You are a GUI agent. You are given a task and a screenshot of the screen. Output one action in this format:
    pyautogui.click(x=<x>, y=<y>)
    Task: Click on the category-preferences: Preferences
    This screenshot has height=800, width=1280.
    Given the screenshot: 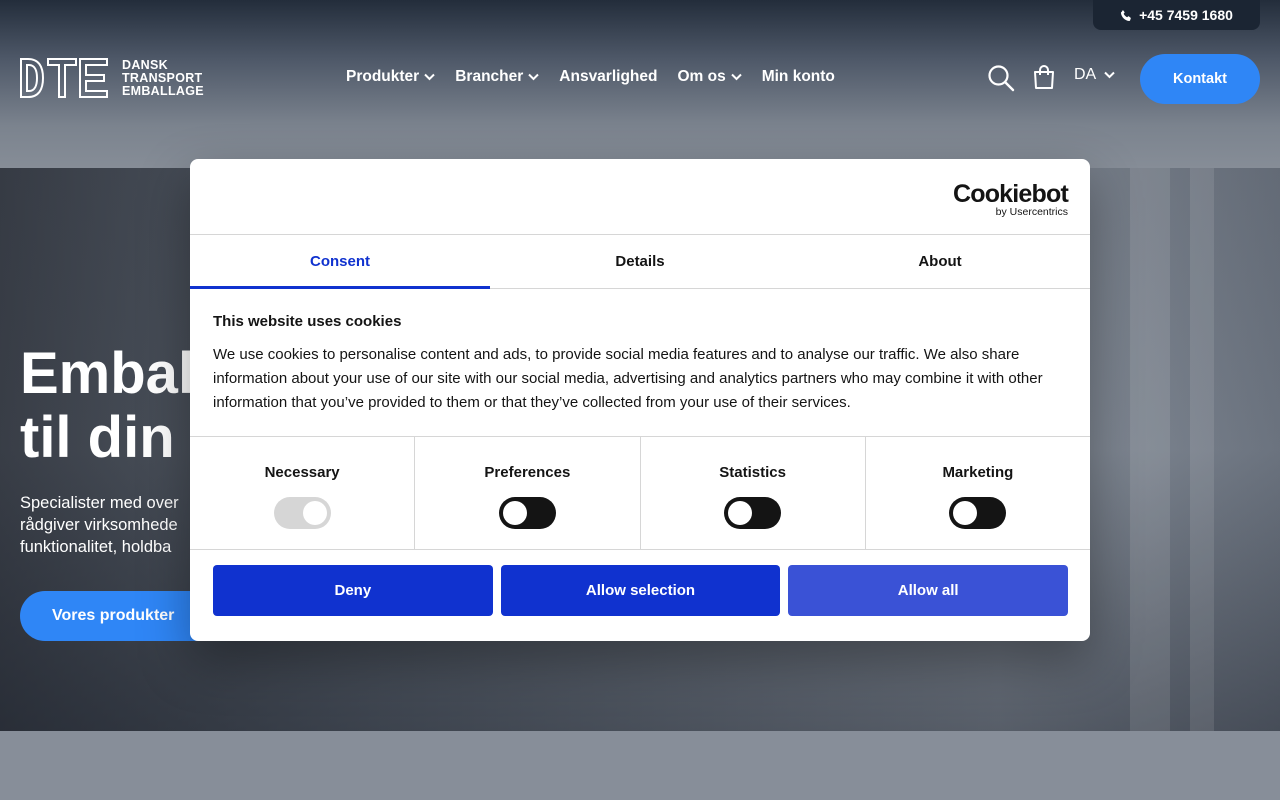 What is the action you would take?
    pyautogui.click(x=528, y=493)
    